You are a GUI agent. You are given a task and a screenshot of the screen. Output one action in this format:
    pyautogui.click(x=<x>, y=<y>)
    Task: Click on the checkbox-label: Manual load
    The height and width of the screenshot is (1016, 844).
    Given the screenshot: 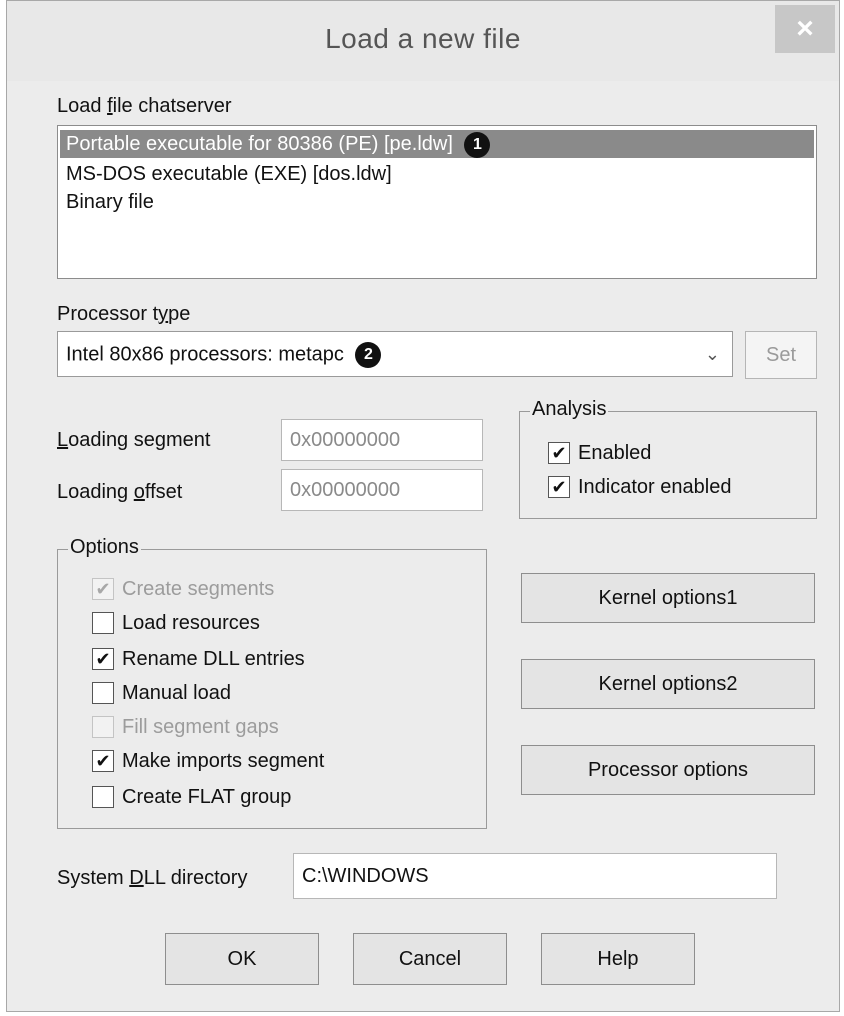 What is the action you would take?
    pyautogui.click(x=176, y=692)
    